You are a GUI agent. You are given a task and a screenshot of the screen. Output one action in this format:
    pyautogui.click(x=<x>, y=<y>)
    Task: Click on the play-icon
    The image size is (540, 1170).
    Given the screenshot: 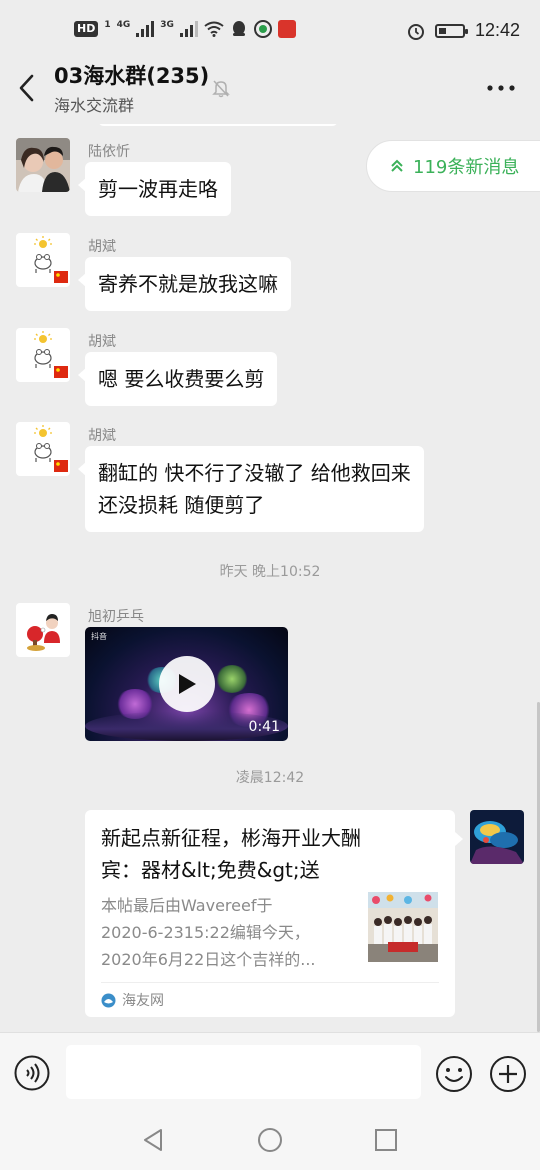 What is the action you would take?
    pyautogui.click(x=187, y=684)
    